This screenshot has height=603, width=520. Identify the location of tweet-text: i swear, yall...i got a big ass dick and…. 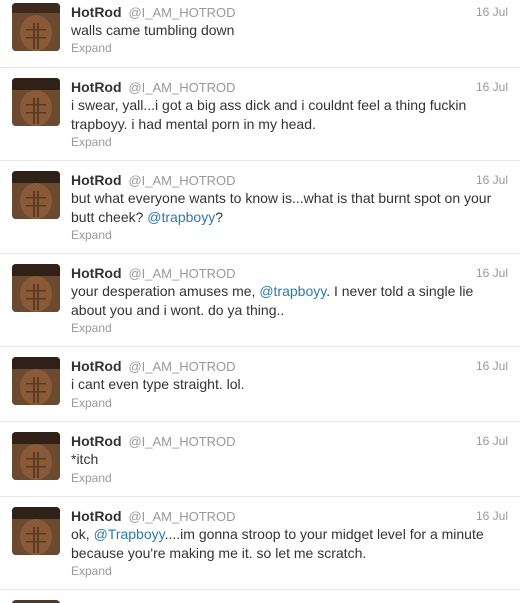
(289, 115).